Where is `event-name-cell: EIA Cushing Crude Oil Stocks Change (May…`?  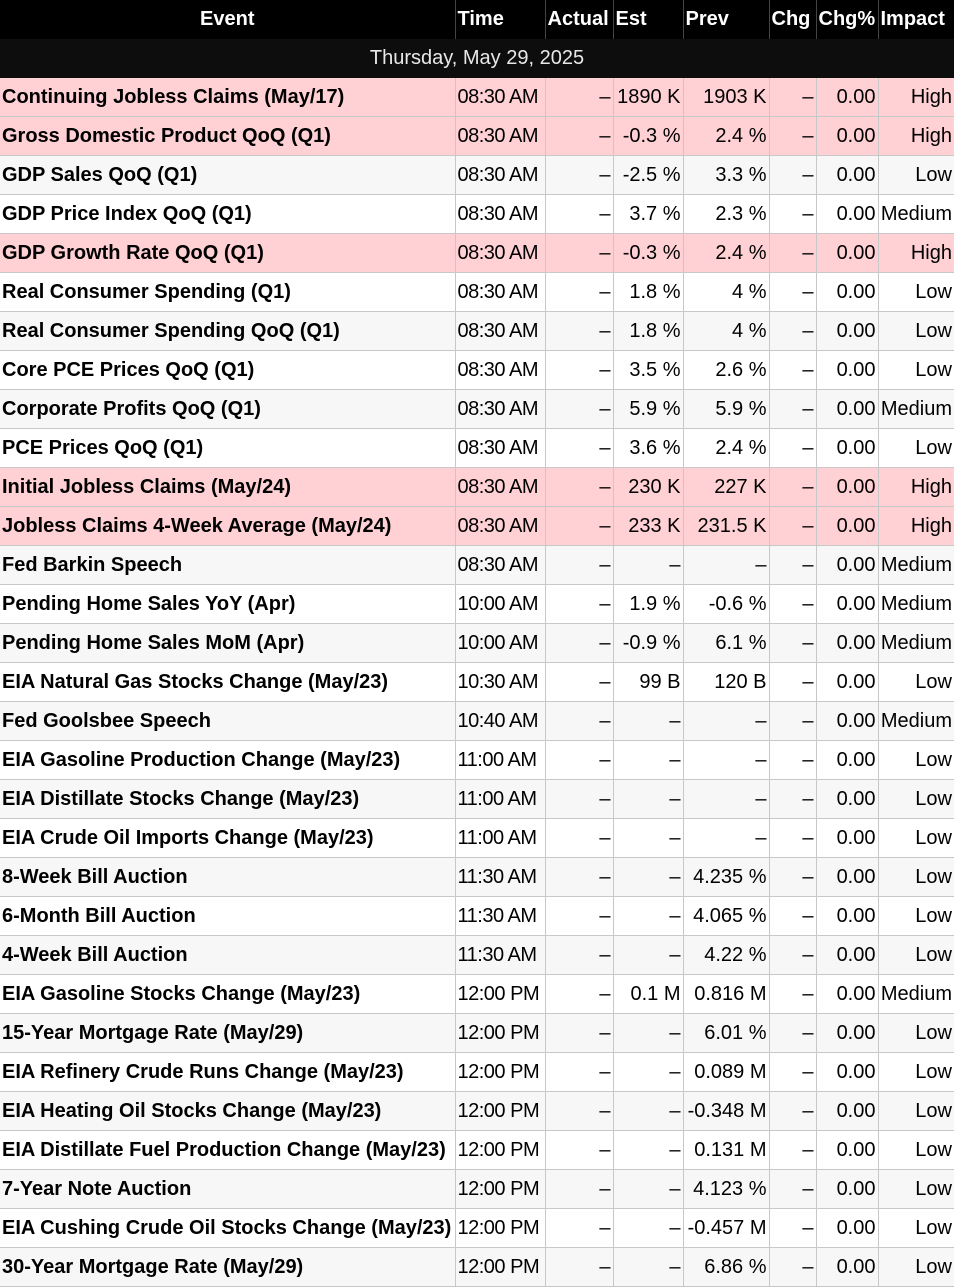 event-name-cell: EIA Cushing Crude Oil Stocks Change (May… is located at coordinates (228, 1228).